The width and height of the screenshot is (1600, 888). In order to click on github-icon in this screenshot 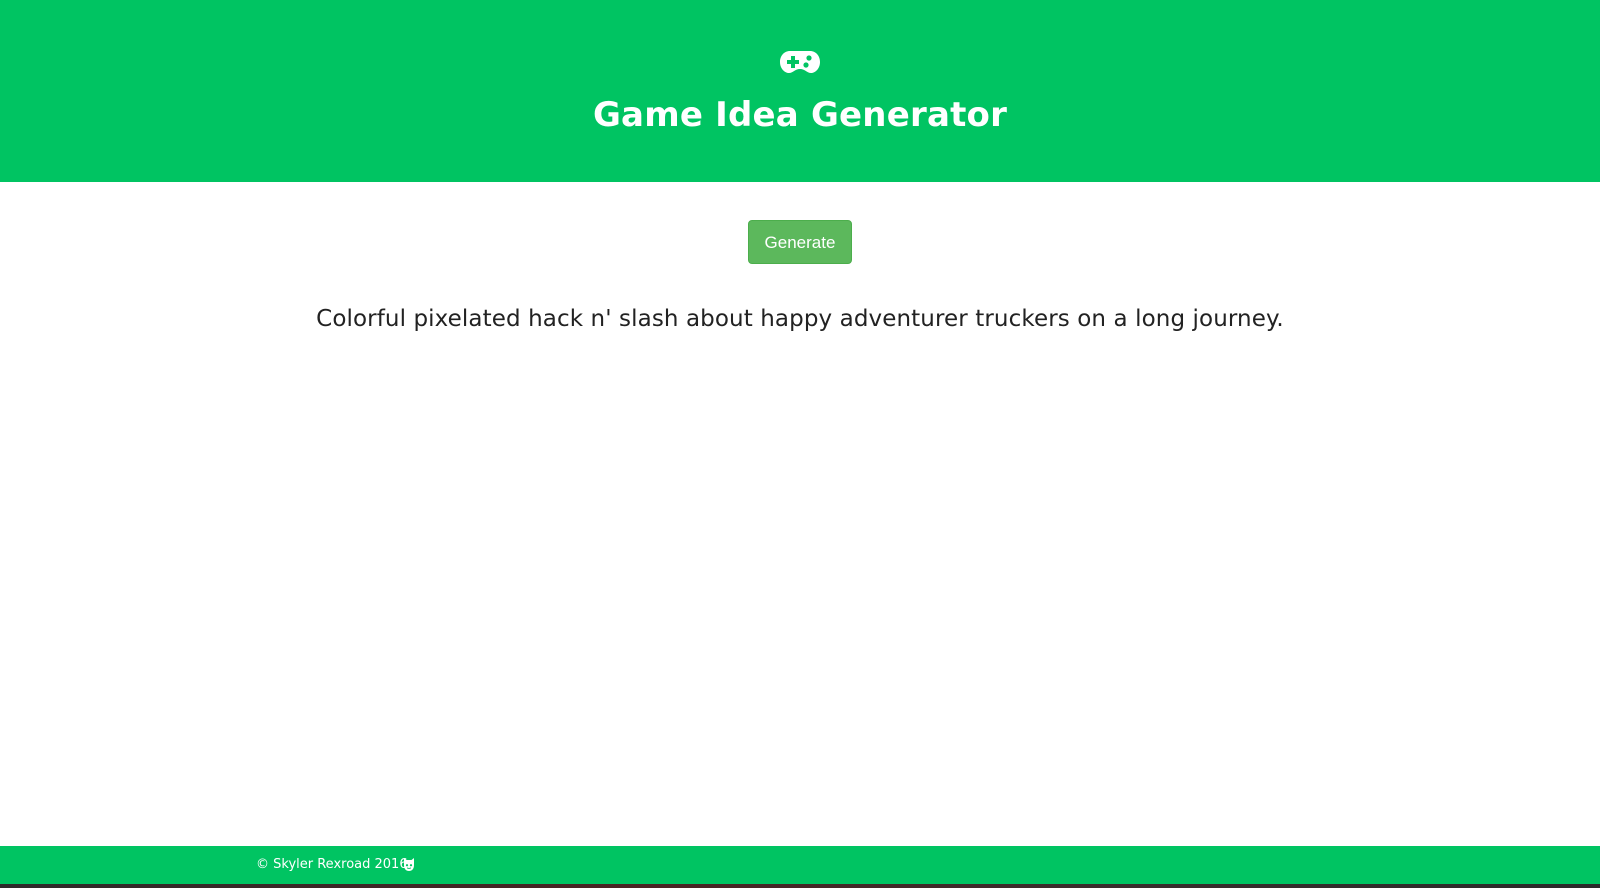, I will do `click(409, 865)`.